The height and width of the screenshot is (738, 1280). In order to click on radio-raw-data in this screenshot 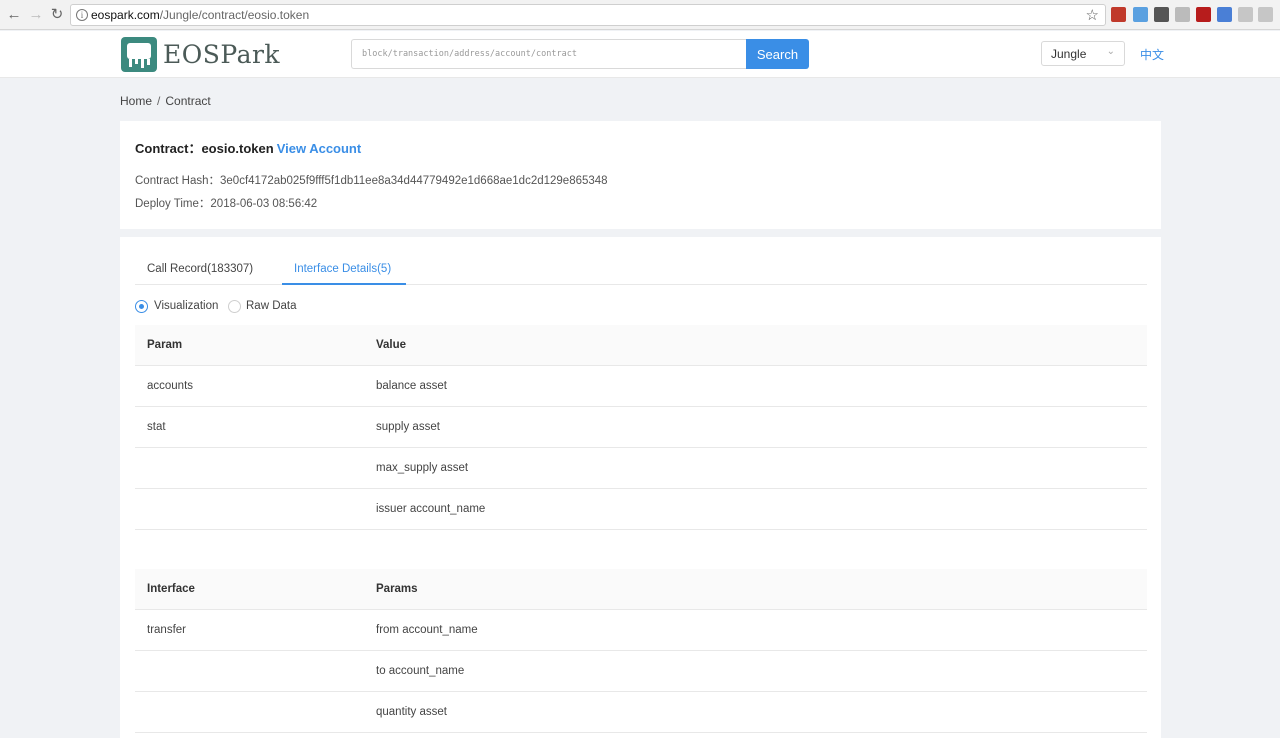, I will do `click(234, 306)`.